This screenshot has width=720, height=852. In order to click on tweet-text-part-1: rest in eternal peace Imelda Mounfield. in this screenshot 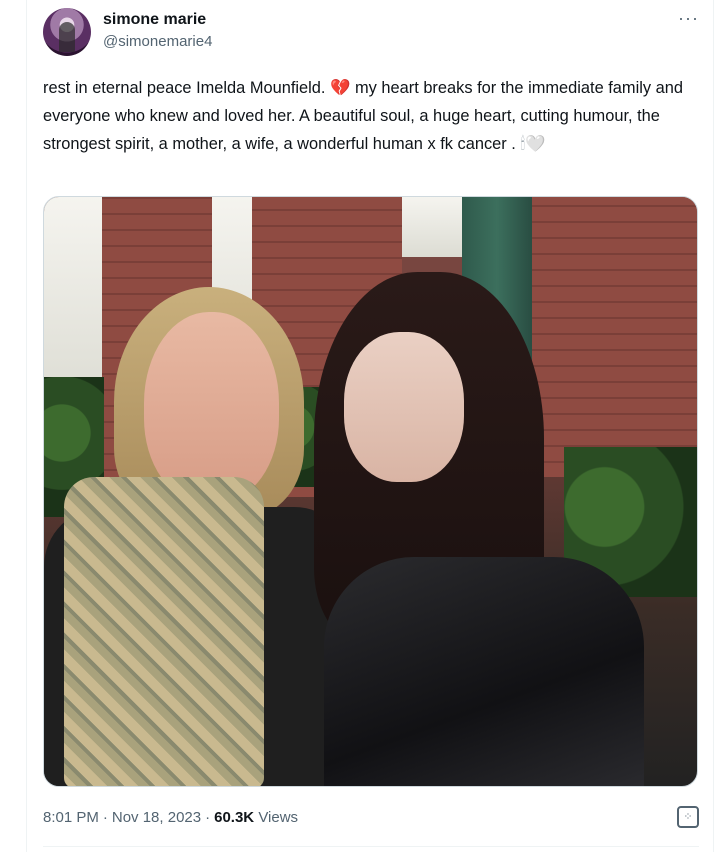, I will do `click(184, 88)`.